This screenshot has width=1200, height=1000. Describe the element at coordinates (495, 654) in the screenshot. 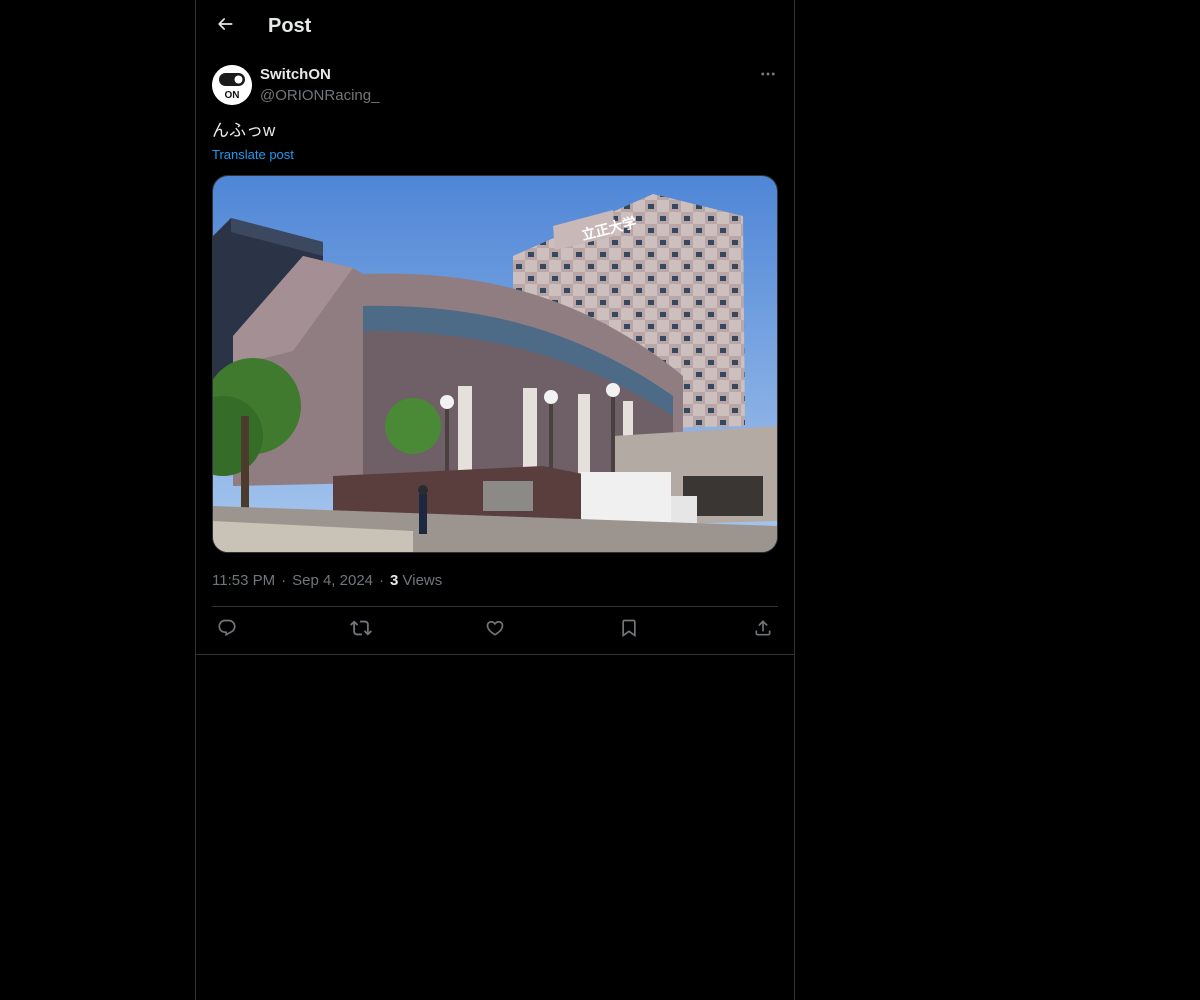

I see `post-bottom-border` at that location.